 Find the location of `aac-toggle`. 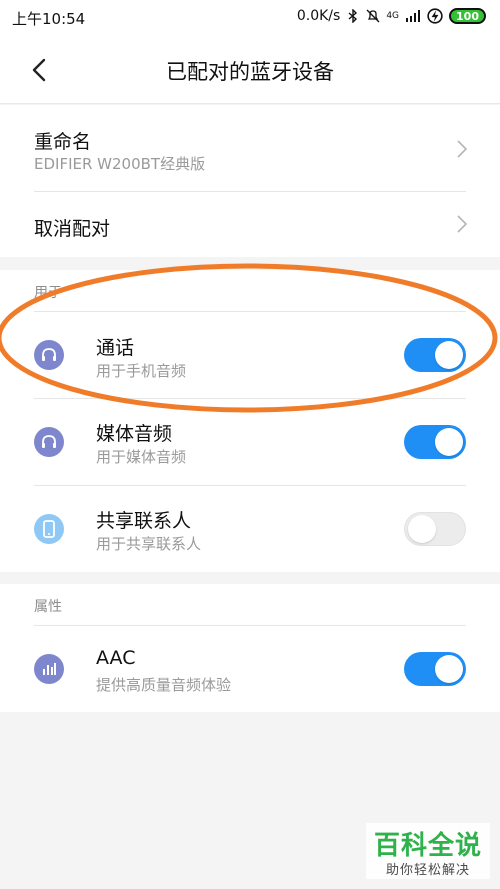

aac-toggle is located at coordinates (435, 669).